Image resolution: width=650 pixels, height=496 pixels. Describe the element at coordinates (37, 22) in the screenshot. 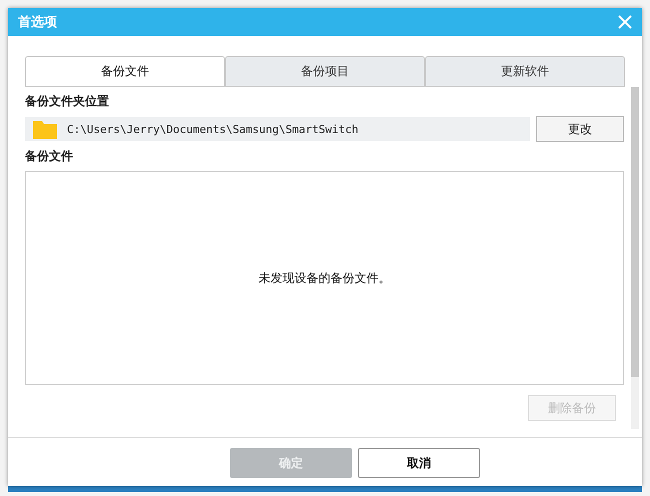

I see `window-title: 首选项` at that location.